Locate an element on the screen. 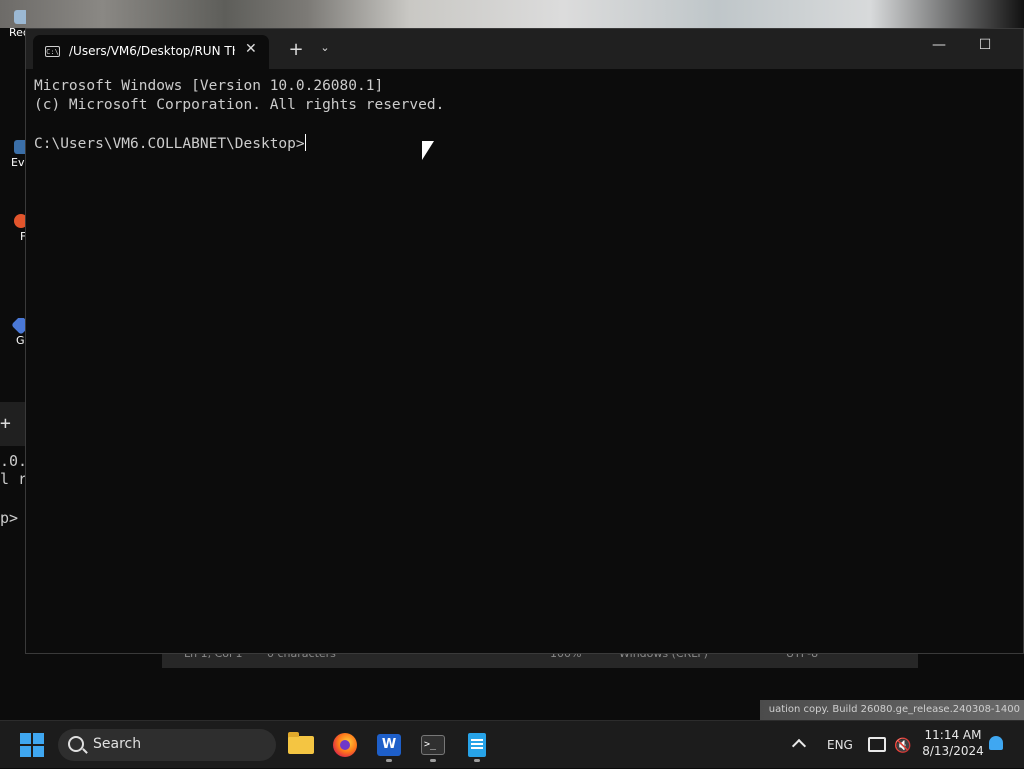 The width and height of the screenshot is (1024, 769). taskbar-word: W is located at coordinates (389, 745).